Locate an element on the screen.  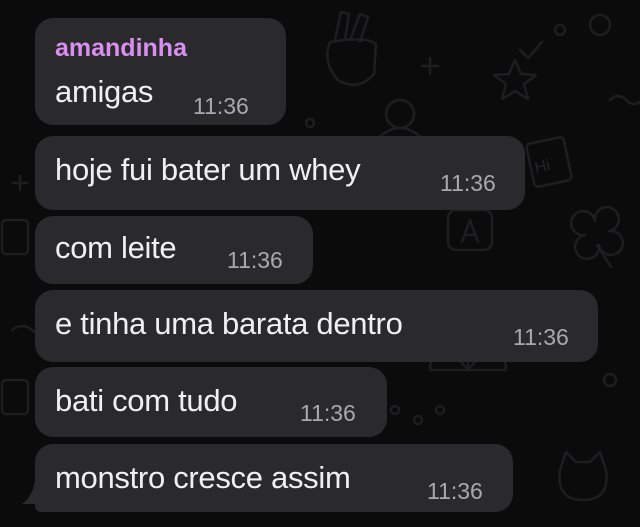
message-bubble: amandinha amigas 11:36 is located at coordinates (160, 71).